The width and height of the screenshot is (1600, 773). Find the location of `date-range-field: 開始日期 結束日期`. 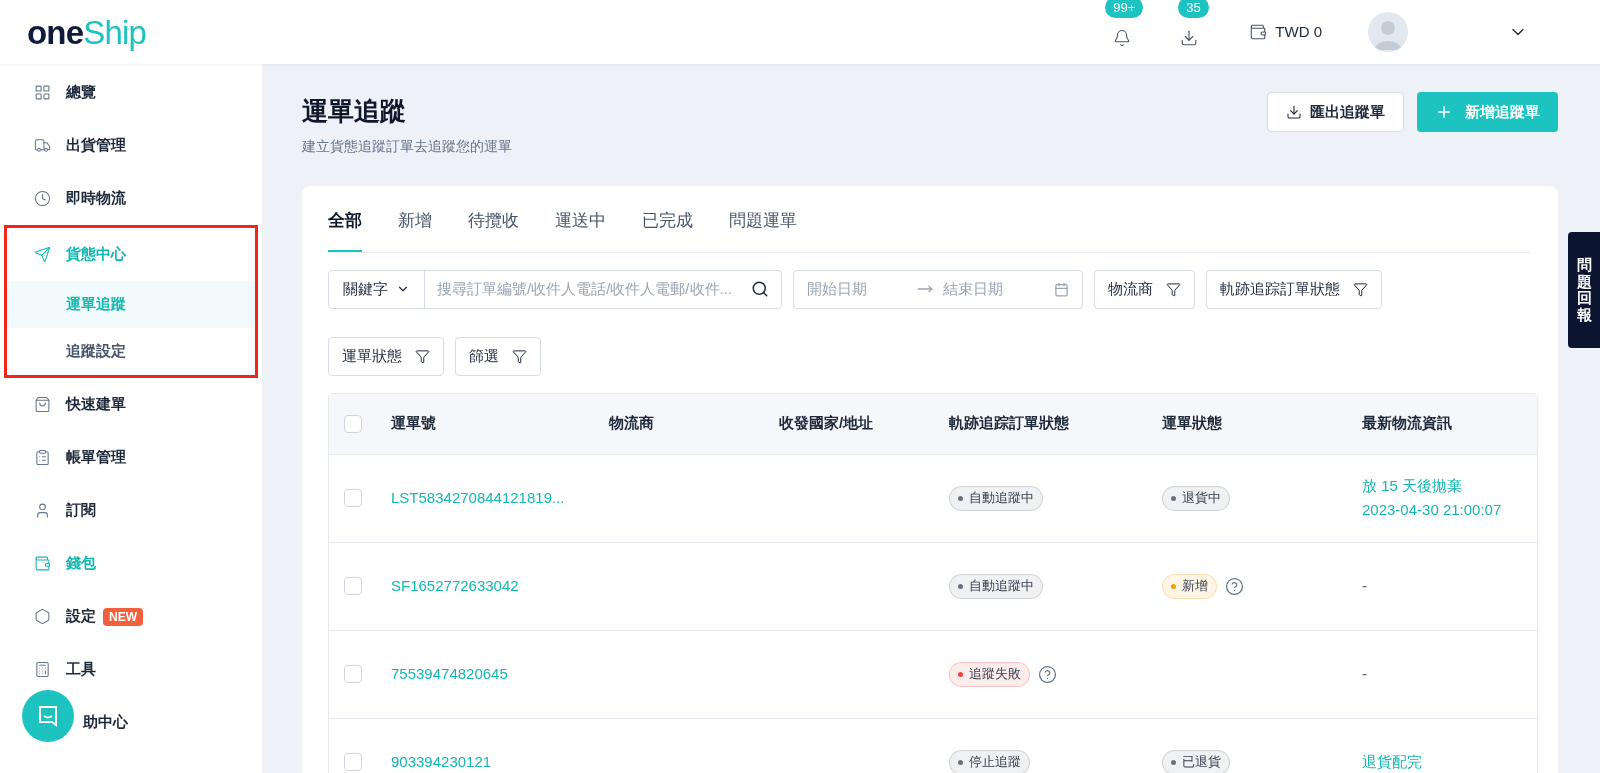

date-range-field: 開始日期 結束日期 is located at coordinates (938, 289).